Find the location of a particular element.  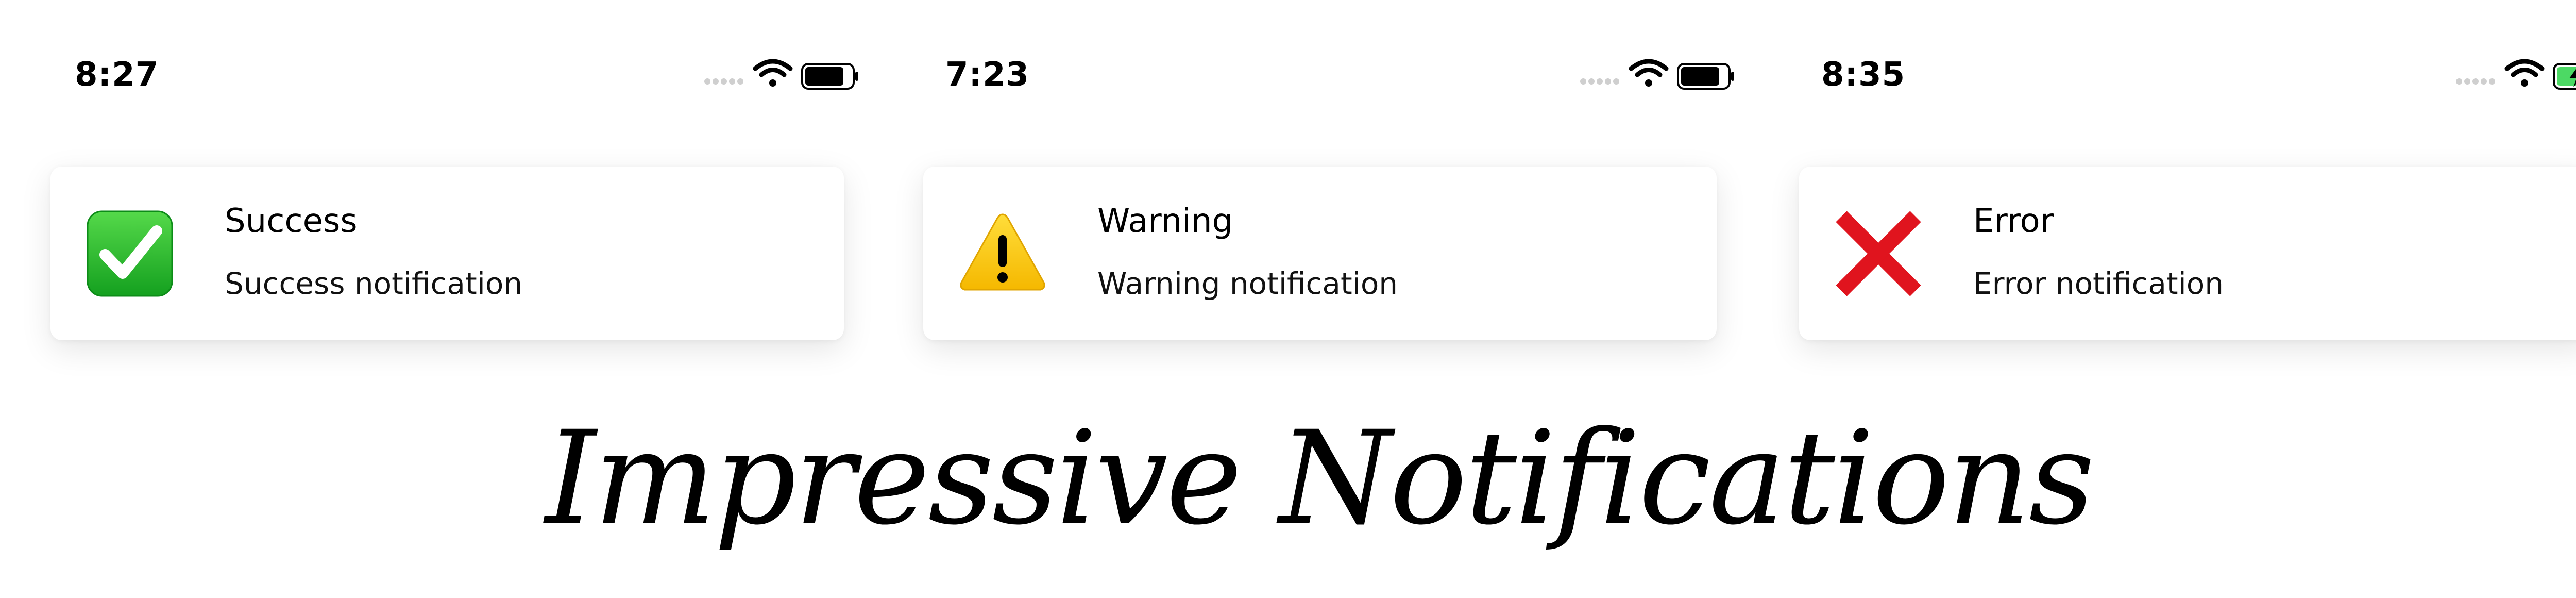

check-mark-icon is located at coordinates (130, 253).